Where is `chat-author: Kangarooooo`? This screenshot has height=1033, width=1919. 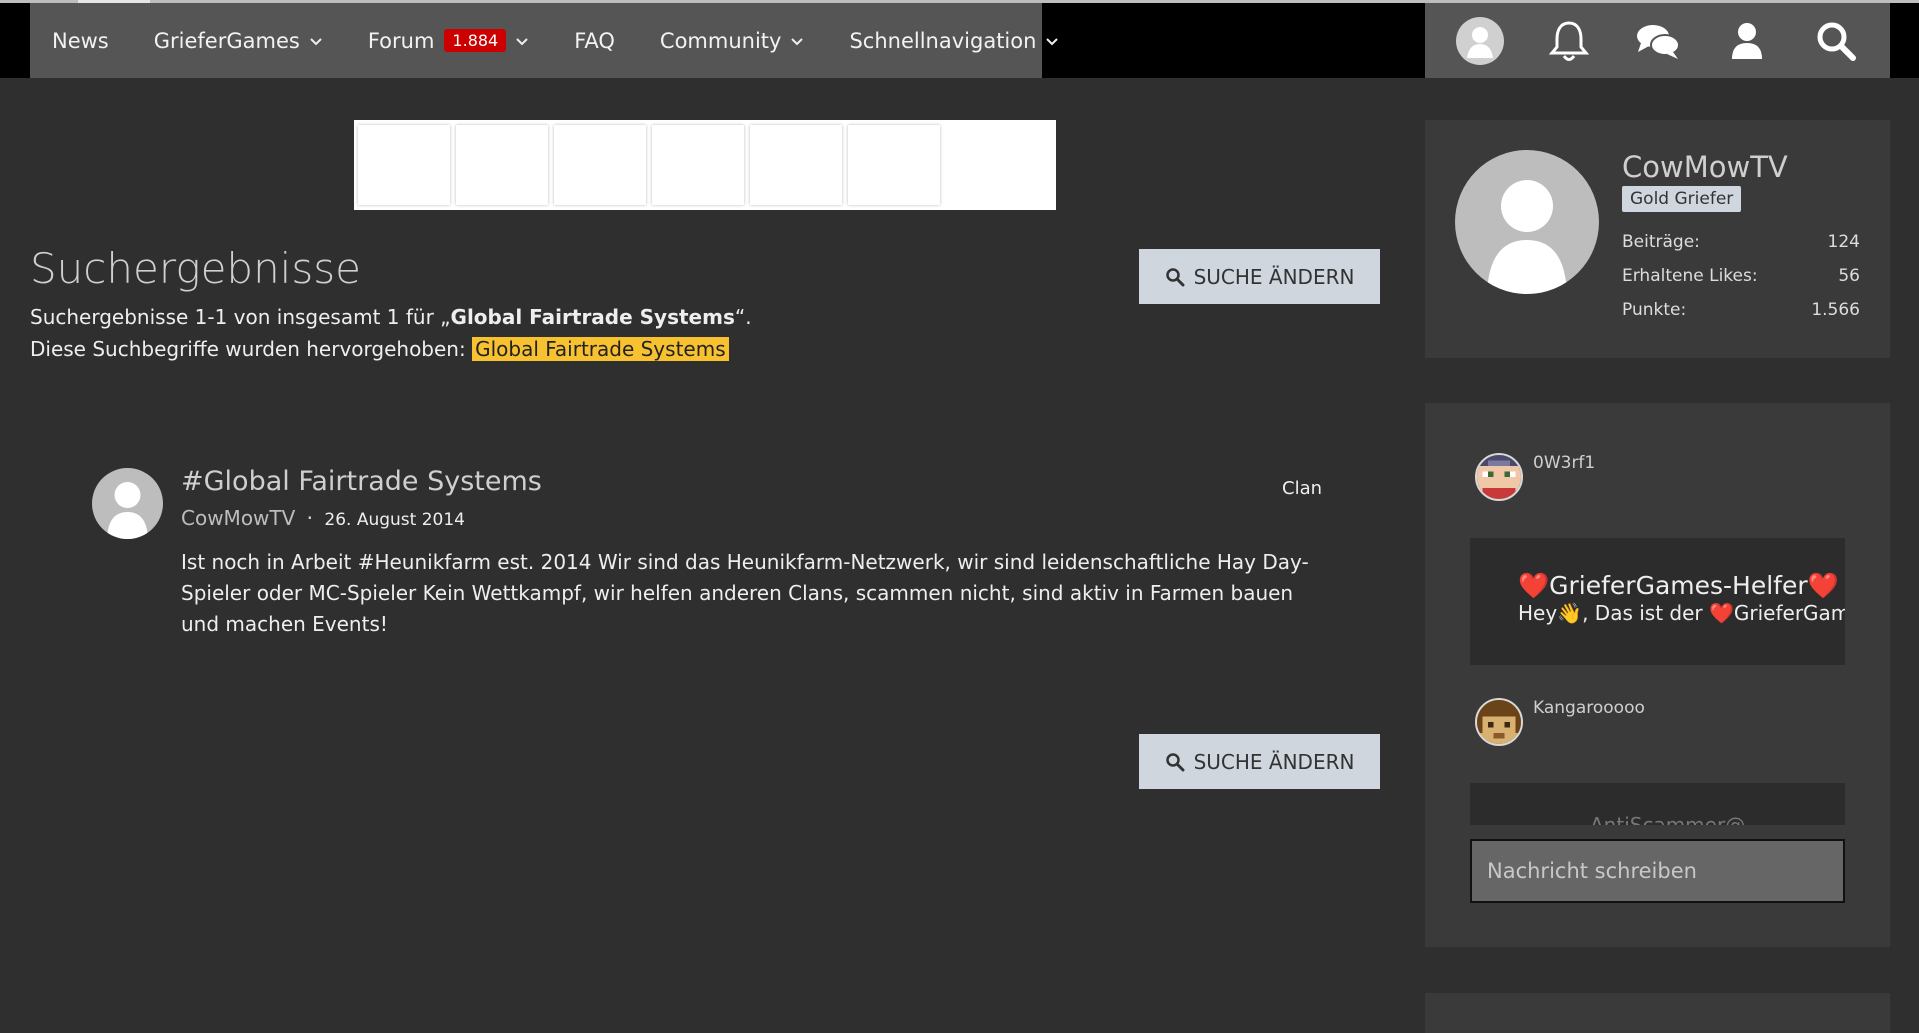
chat-author: Kangarooooo is located at coordinates (1589, 708).